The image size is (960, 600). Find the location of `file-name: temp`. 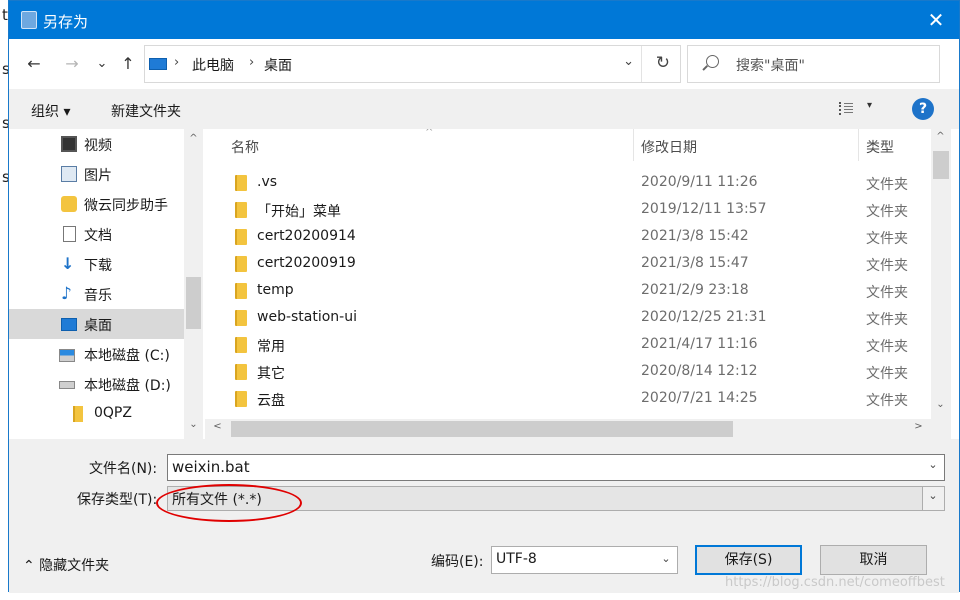

file-name: temp is located at coordinates (275, 290).